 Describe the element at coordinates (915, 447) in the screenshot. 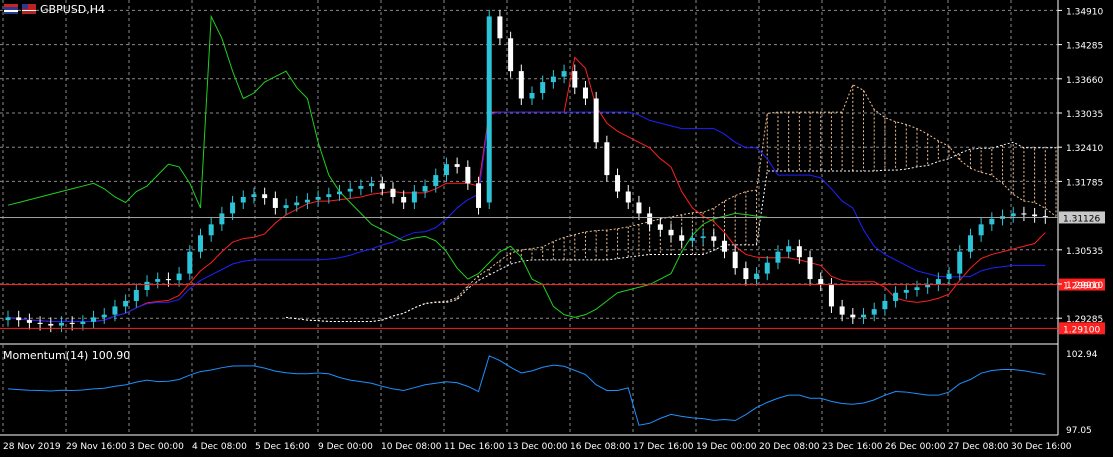

I see `time-label: 26 Dec 00:00` at that location.